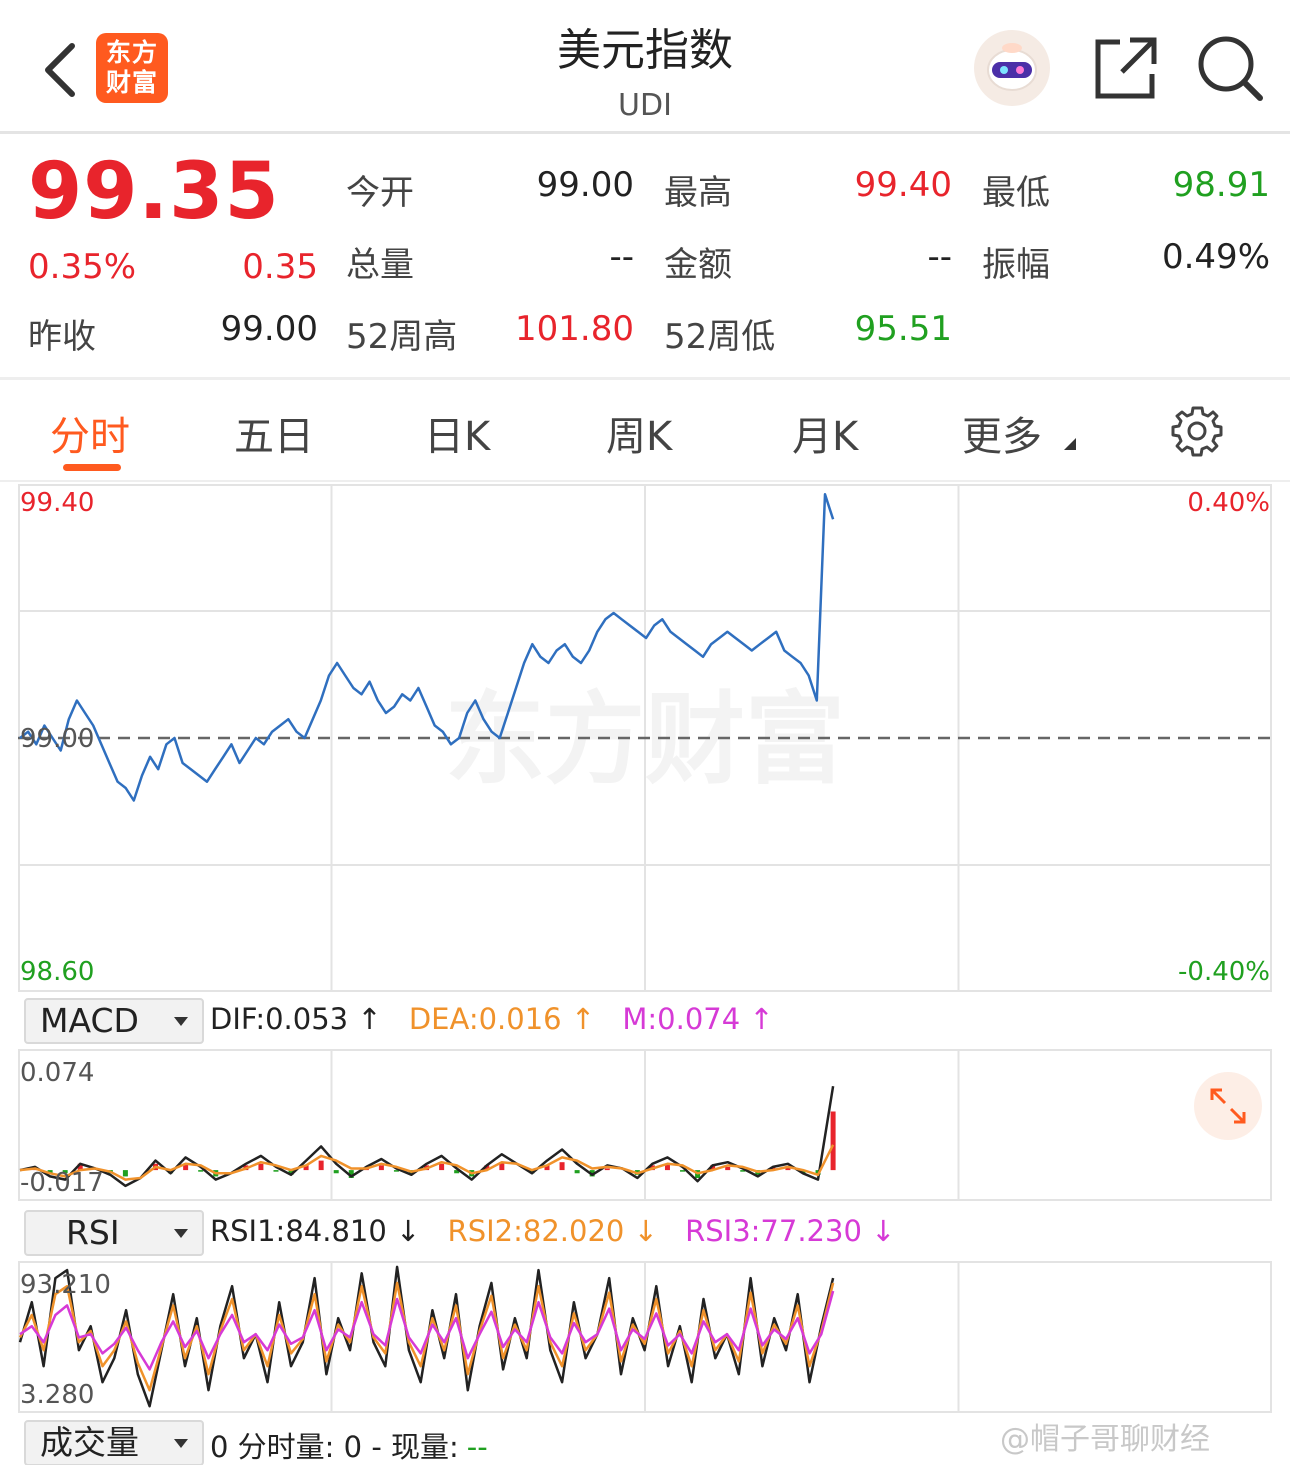 This screenshot has height=1465, width=1290. Describe the element at coordinates (825, 433) in the screenshot. I see `tab-monthly-k: 月K` at that location.